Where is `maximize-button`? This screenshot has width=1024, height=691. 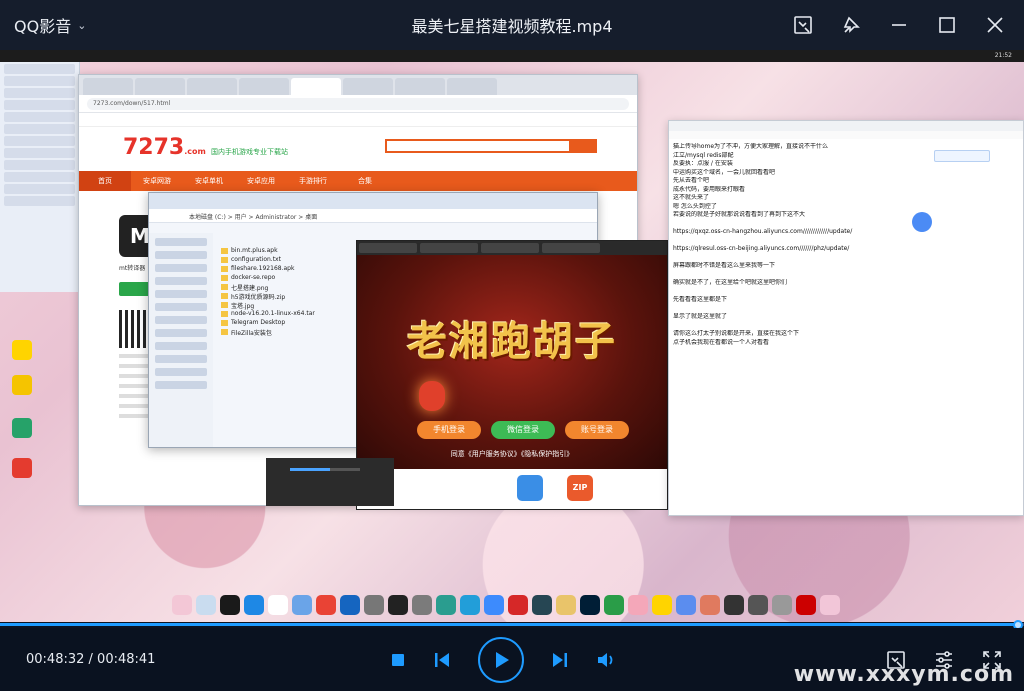 maximize-button is located at coordinates (947, 25).